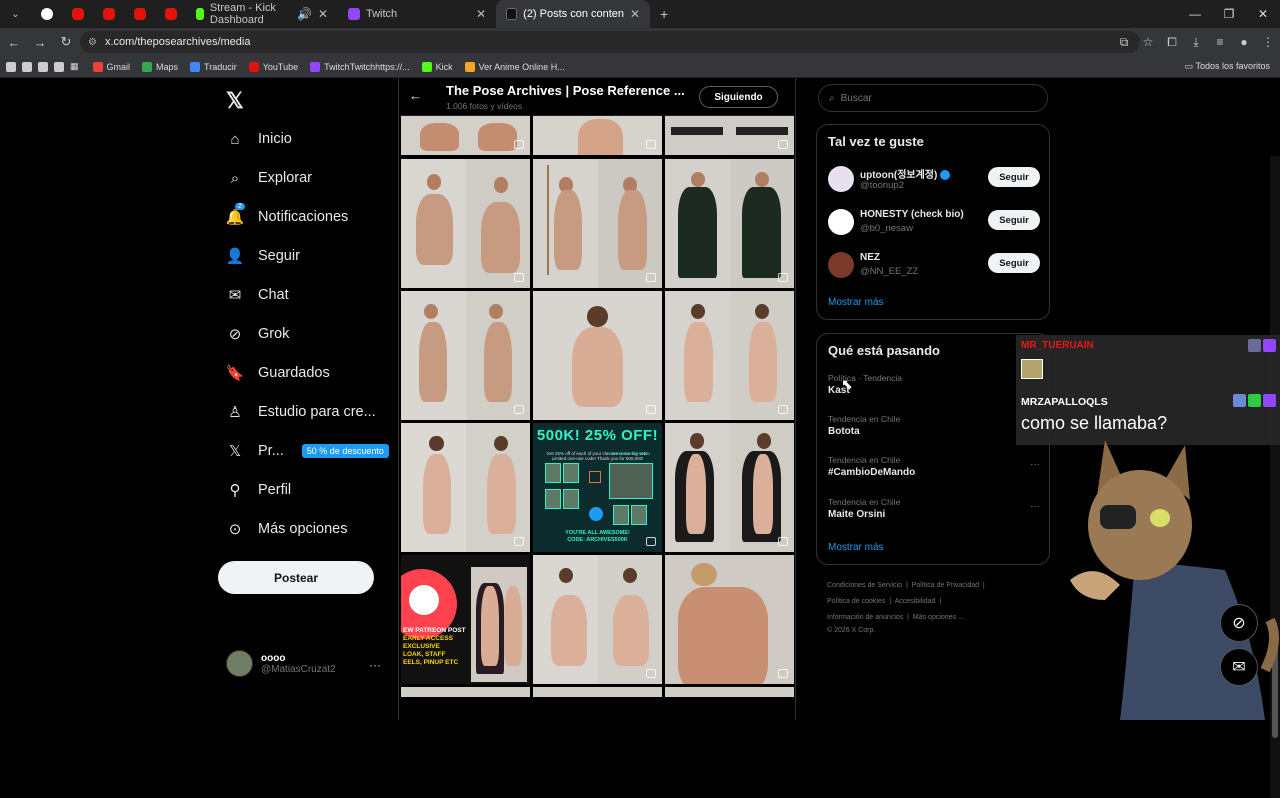  I want to click on minimize-icon: —, so click(1195, 14).